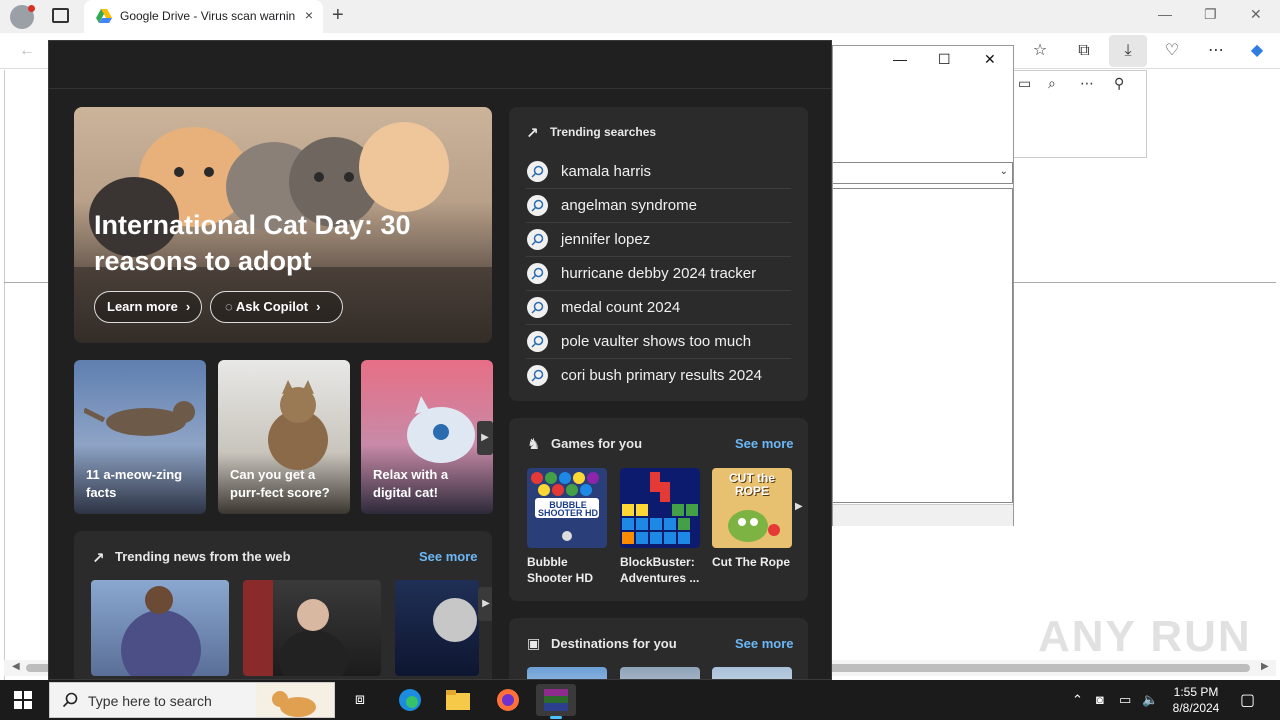 This screenshot has height=720, width=1280. What do you see at coordinates (923, 345) in the screenshot?
I see `content-list` at bounding box center [923, 345].